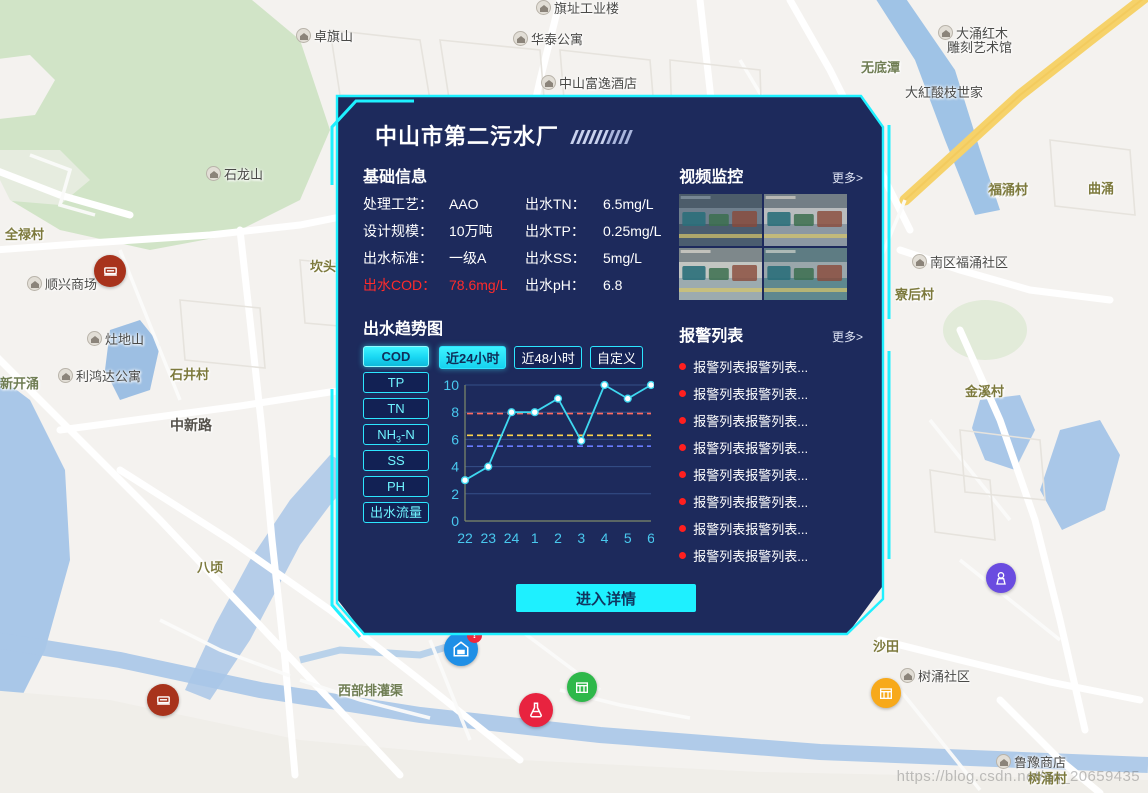 Image resolution: width=1148 pixels, height=793 pixels. I want to click on panel-header: 中山市第二污水厂, so click(619, 135).